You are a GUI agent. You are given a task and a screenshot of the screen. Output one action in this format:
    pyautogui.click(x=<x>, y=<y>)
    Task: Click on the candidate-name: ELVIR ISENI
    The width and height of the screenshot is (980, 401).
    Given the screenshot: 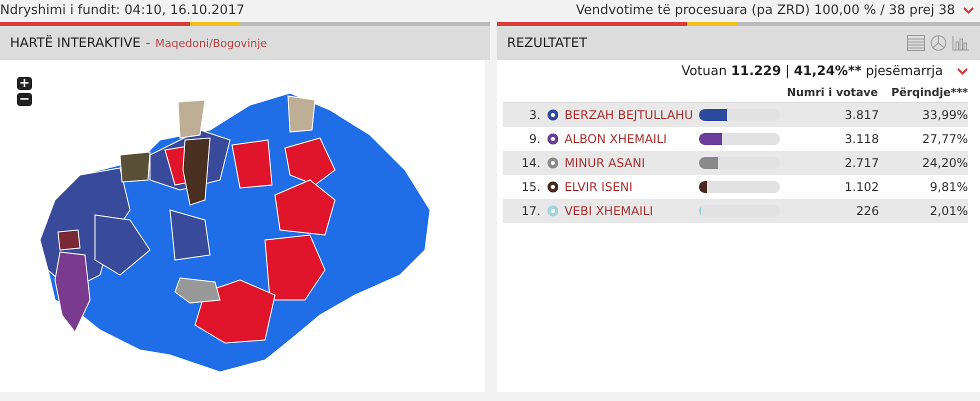 What is the action you would take?
    pyautogui.click(x=631, y=187)
    